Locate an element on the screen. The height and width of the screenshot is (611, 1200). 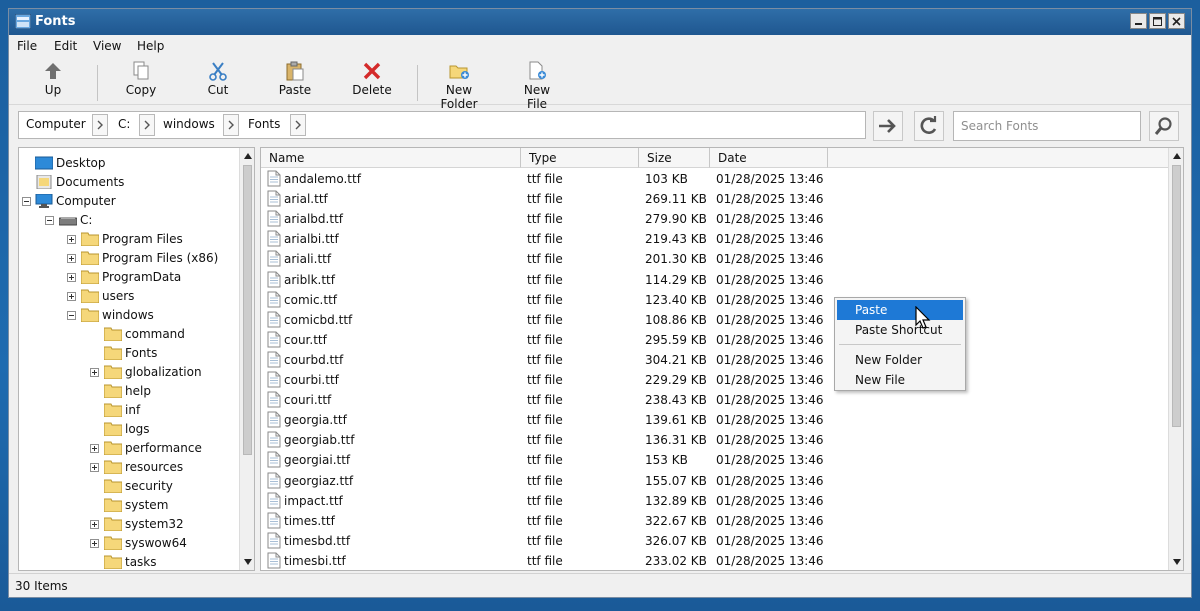
search-button is located at coordinates (1164, 126).